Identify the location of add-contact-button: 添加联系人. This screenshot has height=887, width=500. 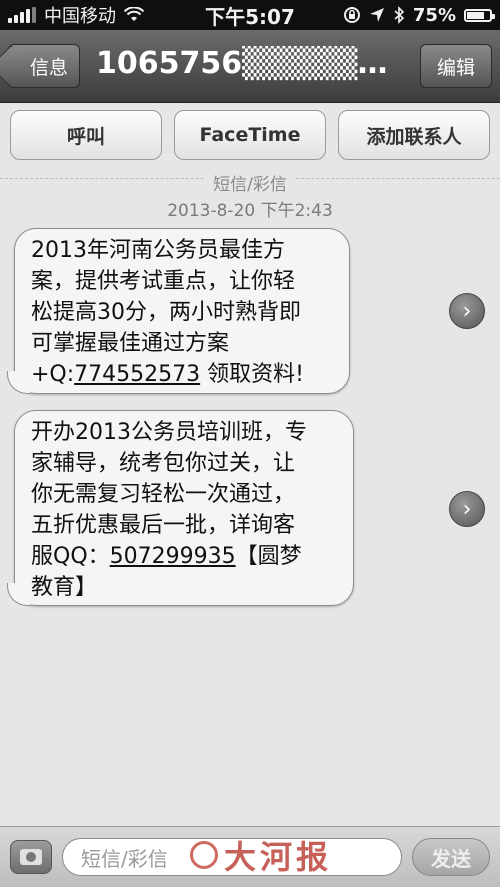
(414, 135).